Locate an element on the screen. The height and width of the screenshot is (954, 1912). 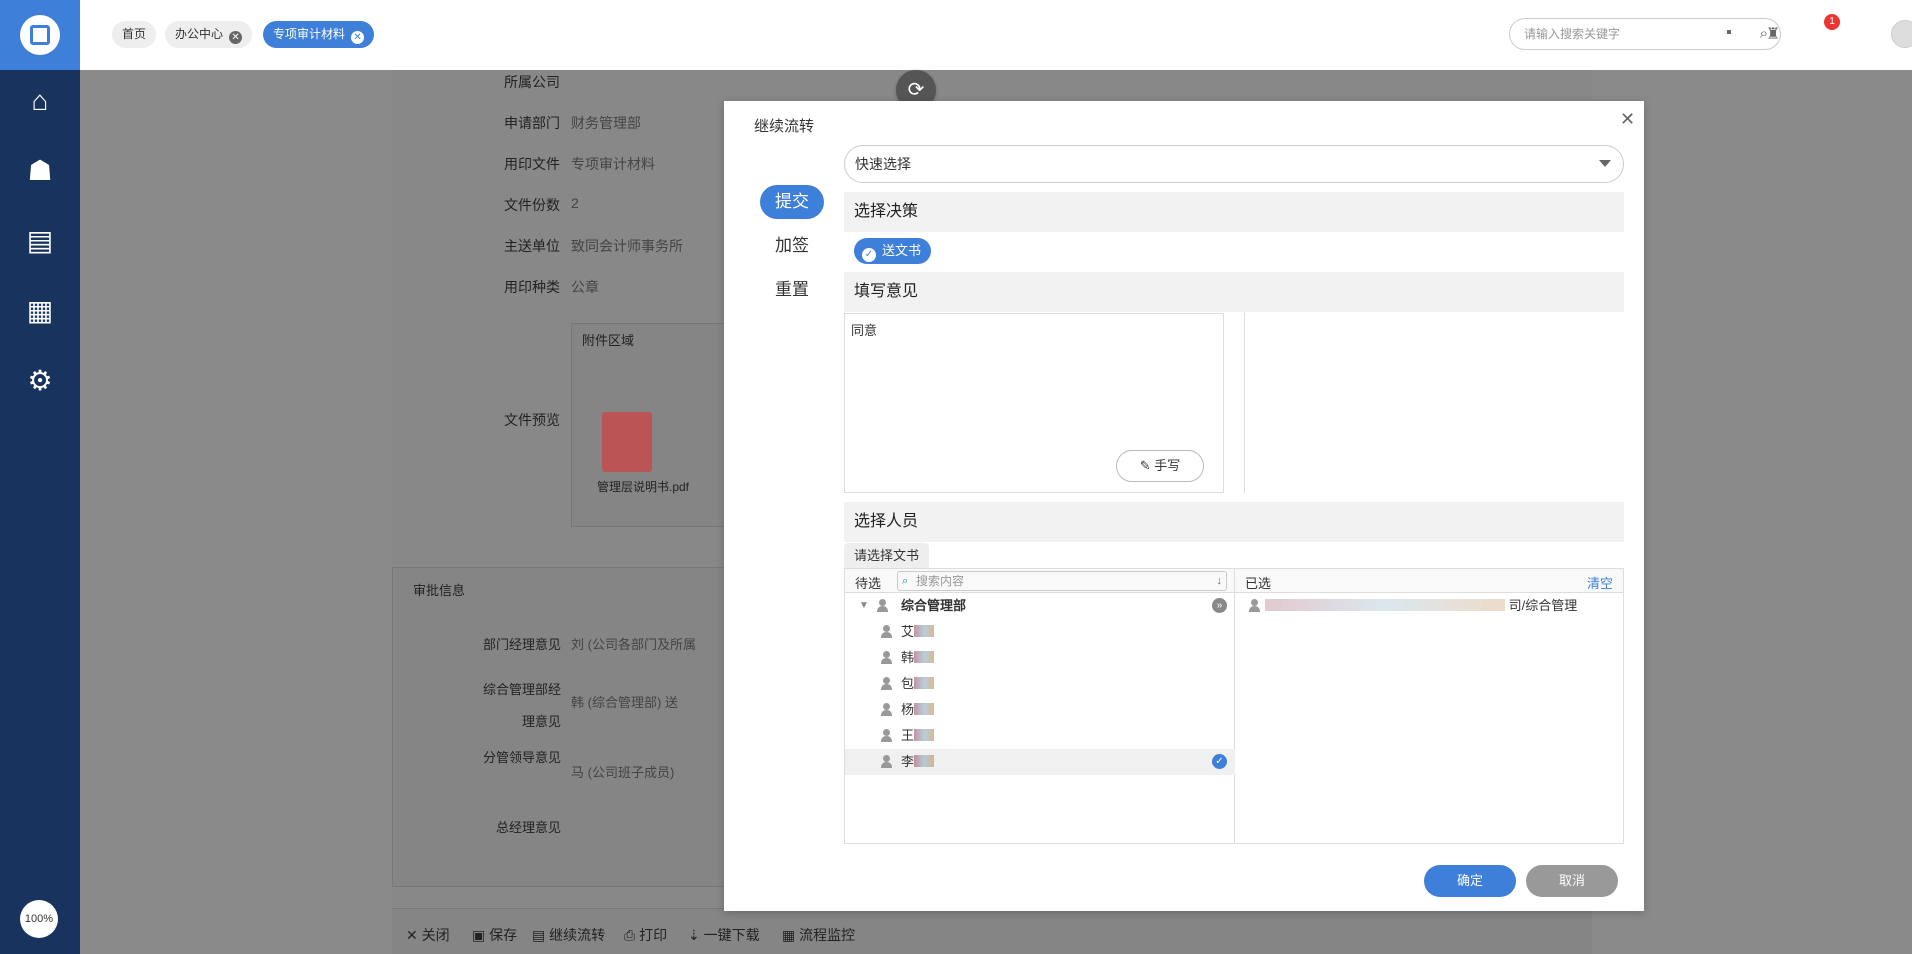
selected-item: 司/综合管理 is located at coordinates (1429, 606).